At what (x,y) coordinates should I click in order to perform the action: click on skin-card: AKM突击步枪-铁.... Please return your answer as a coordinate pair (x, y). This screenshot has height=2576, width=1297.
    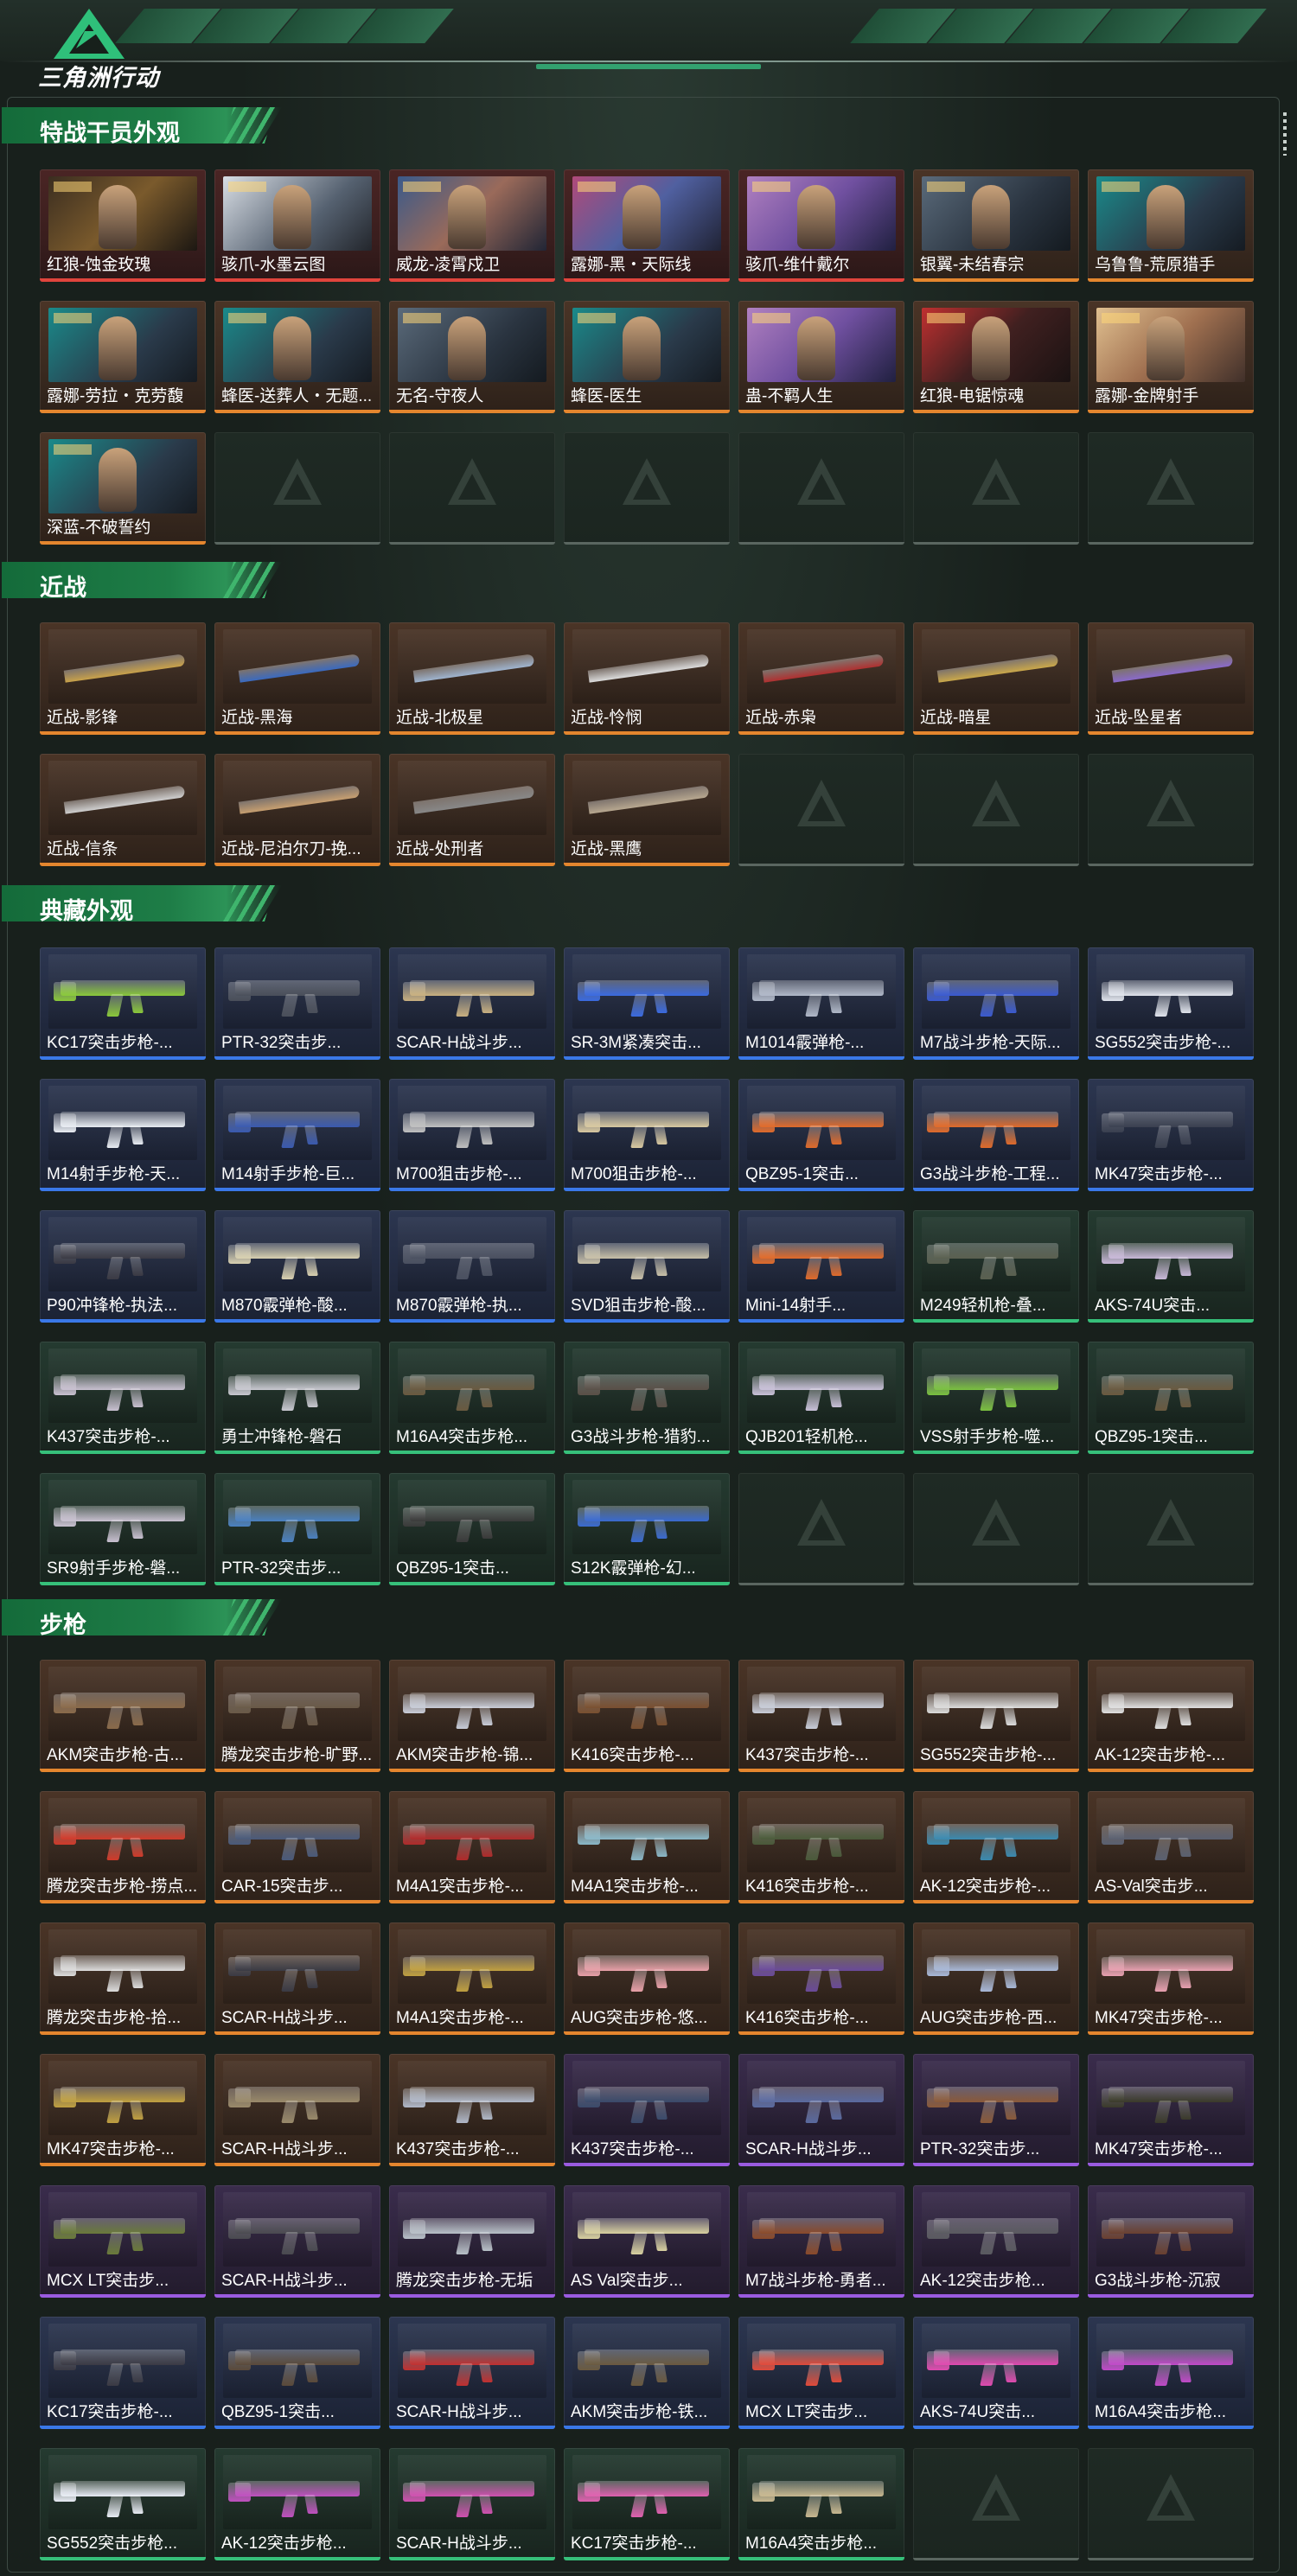
    Looking at the image, I should click on (647, 2373).